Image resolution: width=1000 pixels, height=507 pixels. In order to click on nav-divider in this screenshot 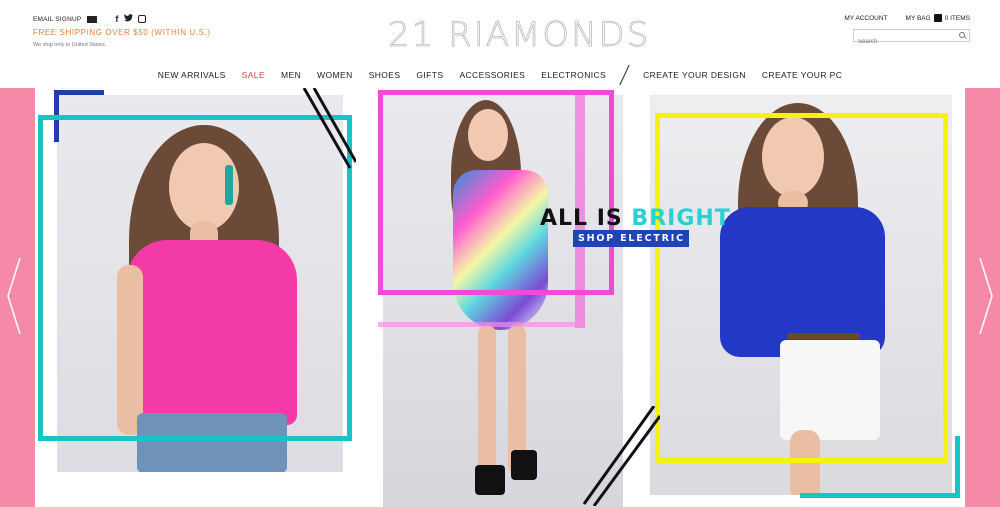, I will do `click(624, 75)`.